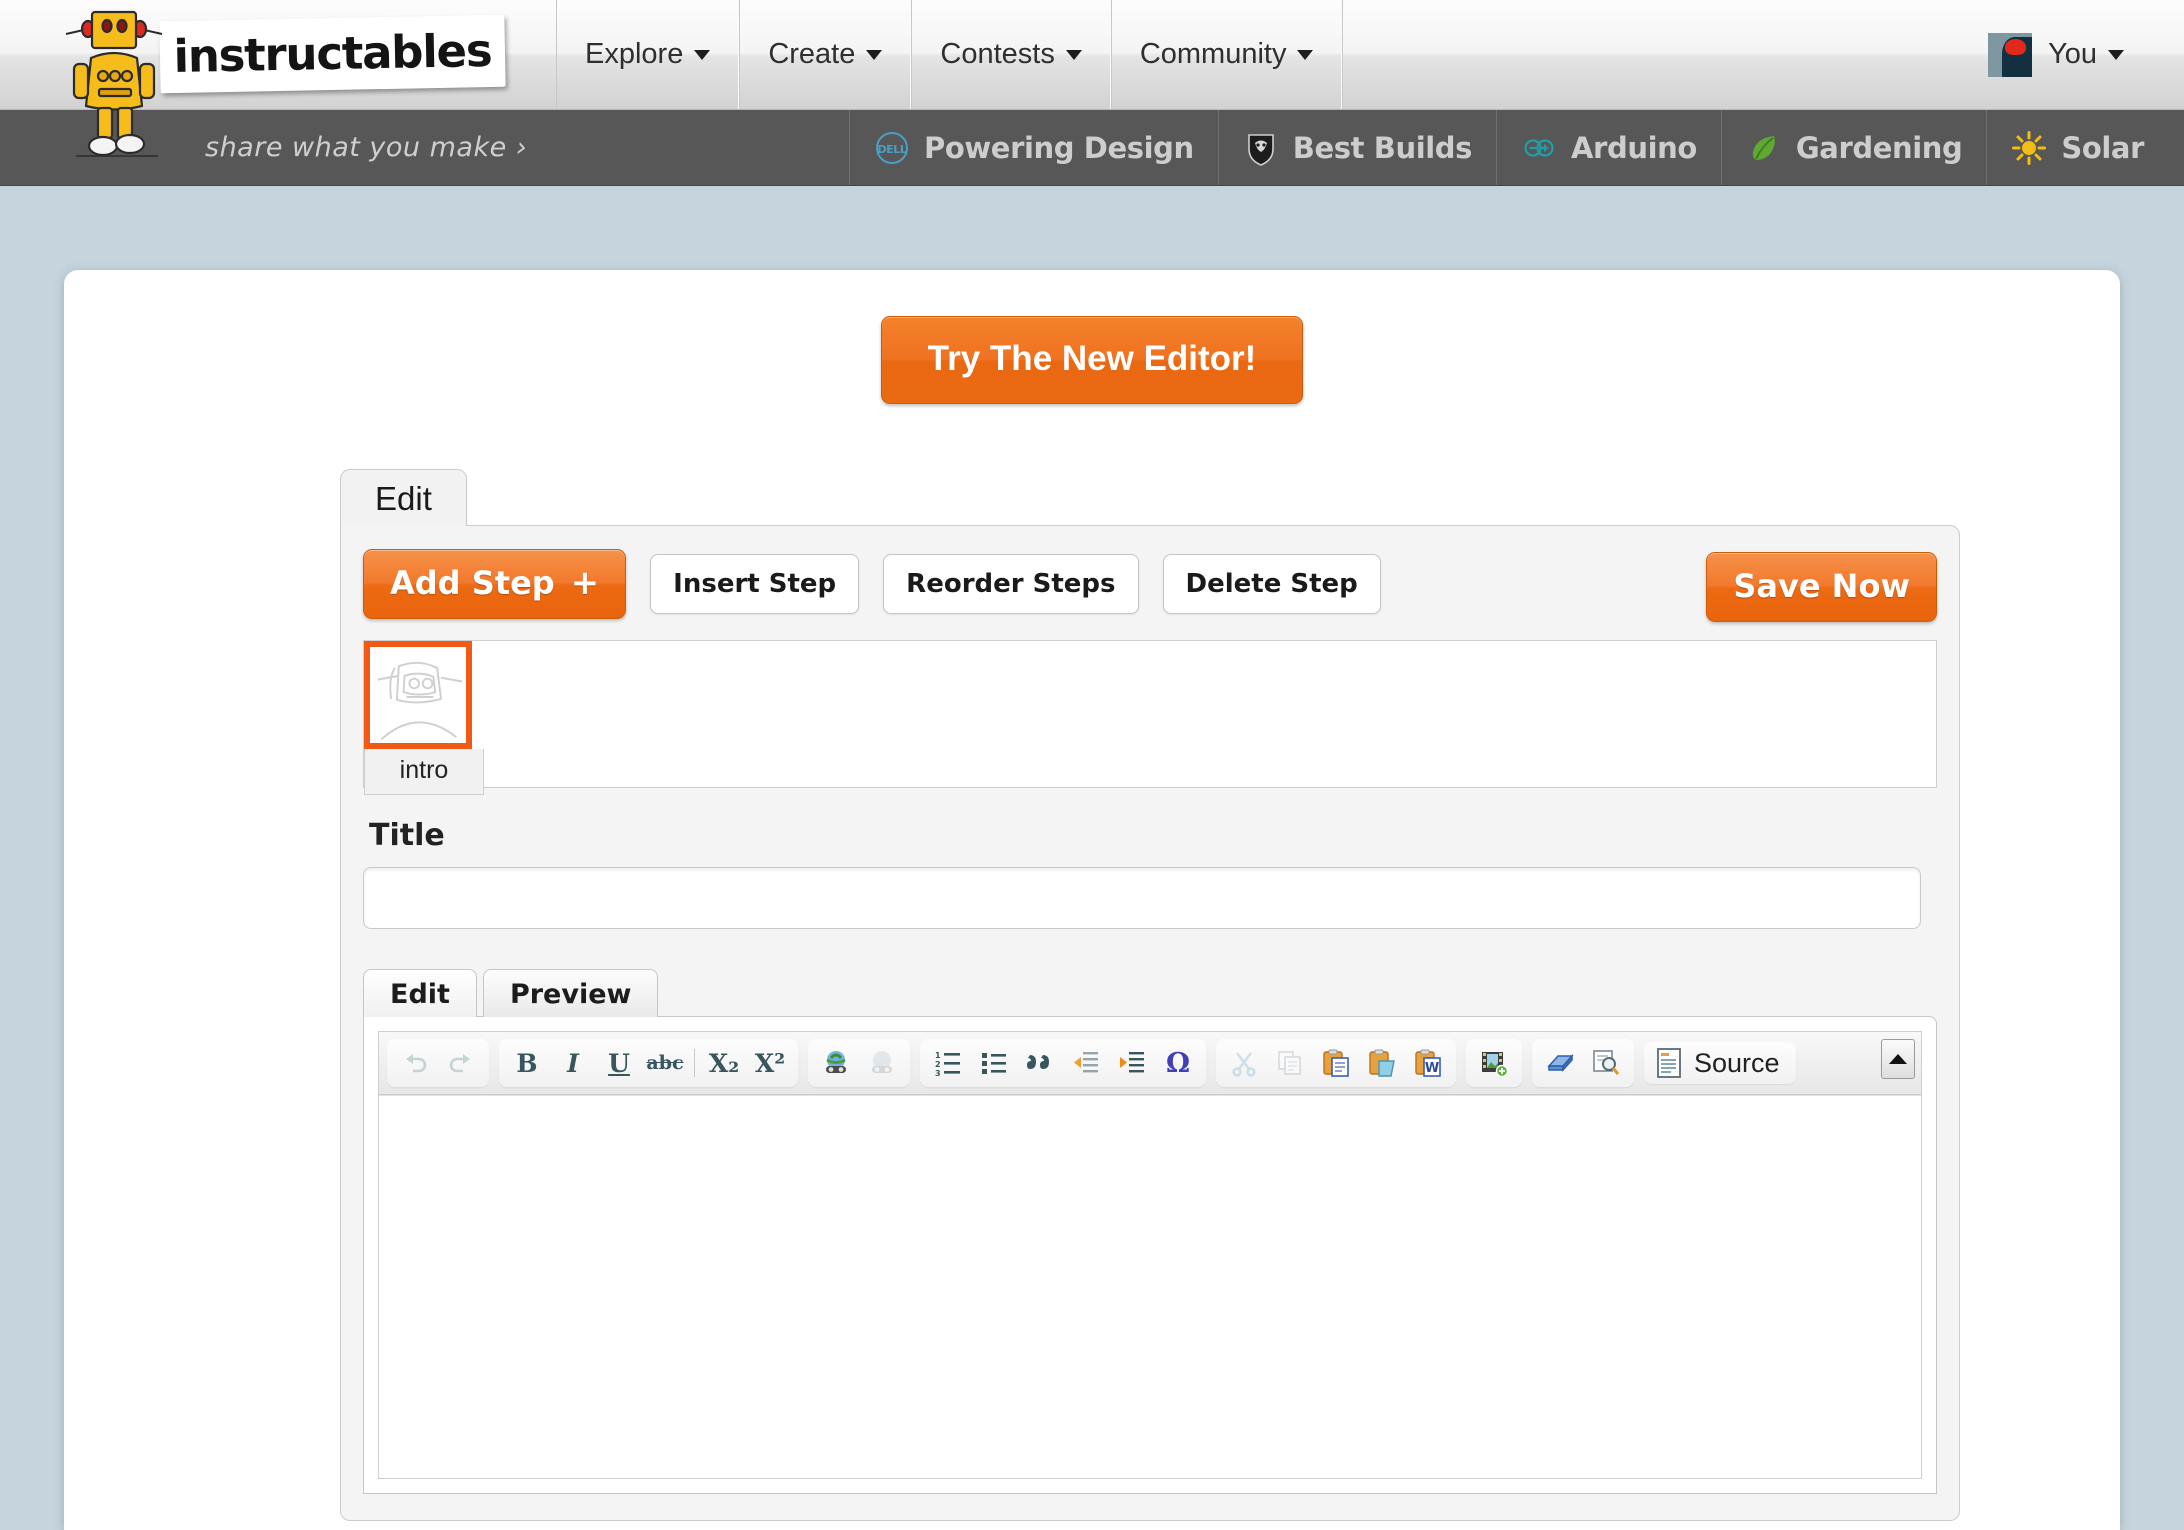  What do you see at coordinates (634, 54) in the screenshot?
I see `nav-label-explore: Explore` at bounding box center [634, 54].